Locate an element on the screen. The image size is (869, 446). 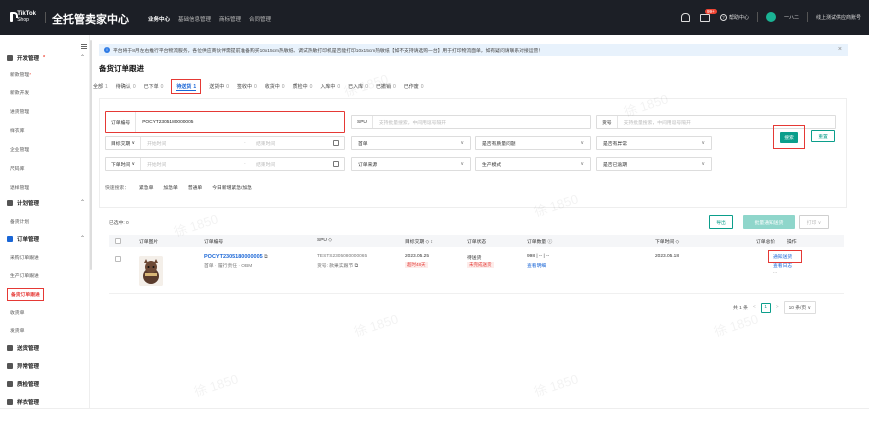
first-order-select: 首单 ∨ is located at coordinates (411, 143).